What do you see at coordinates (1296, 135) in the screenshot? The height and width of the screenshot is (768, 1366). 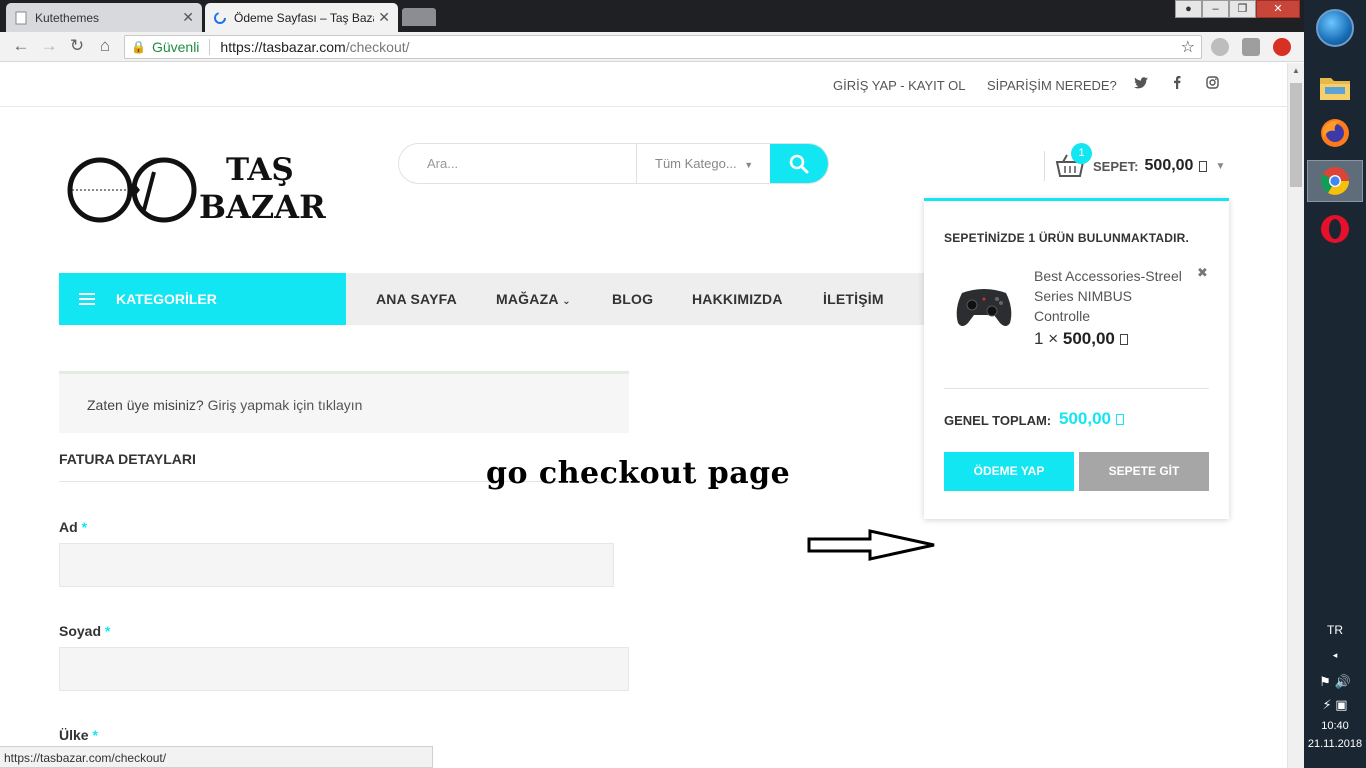 I see `scrollbar-thumb` at bounding box center [1296, 135].